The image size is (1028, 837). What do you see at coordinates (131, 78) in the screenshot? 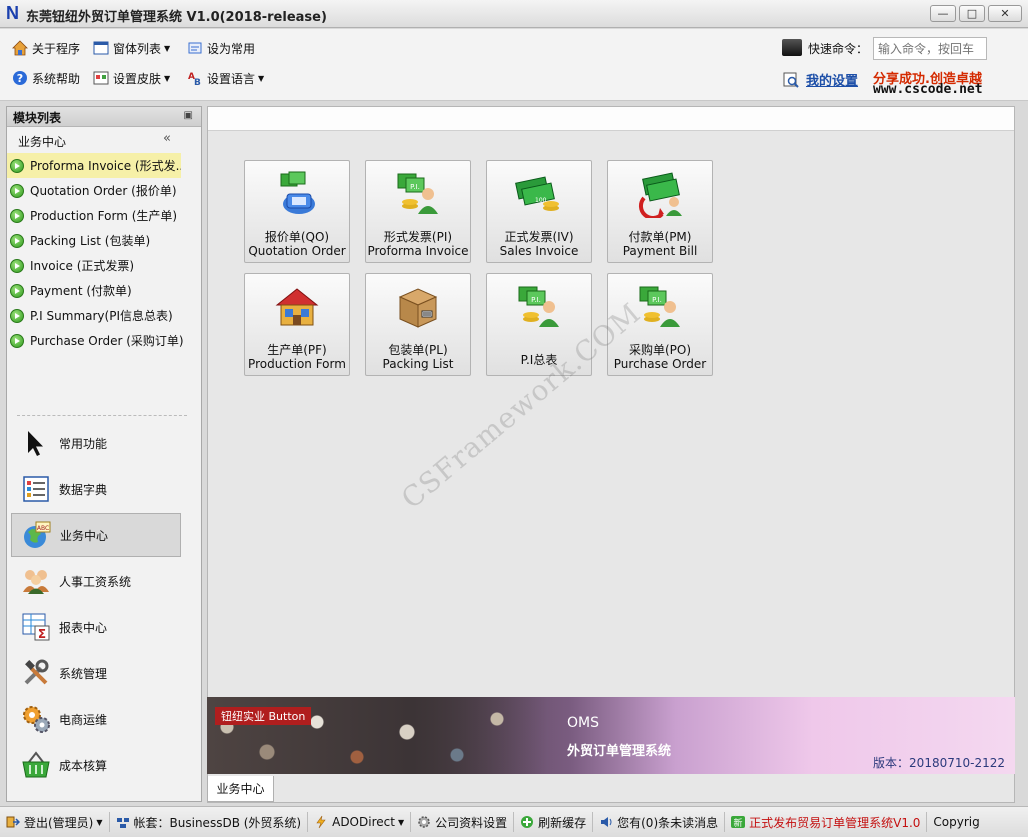
I see `set-skin-button: 设置皮肤 ▼` at bounding box center [131, 78].